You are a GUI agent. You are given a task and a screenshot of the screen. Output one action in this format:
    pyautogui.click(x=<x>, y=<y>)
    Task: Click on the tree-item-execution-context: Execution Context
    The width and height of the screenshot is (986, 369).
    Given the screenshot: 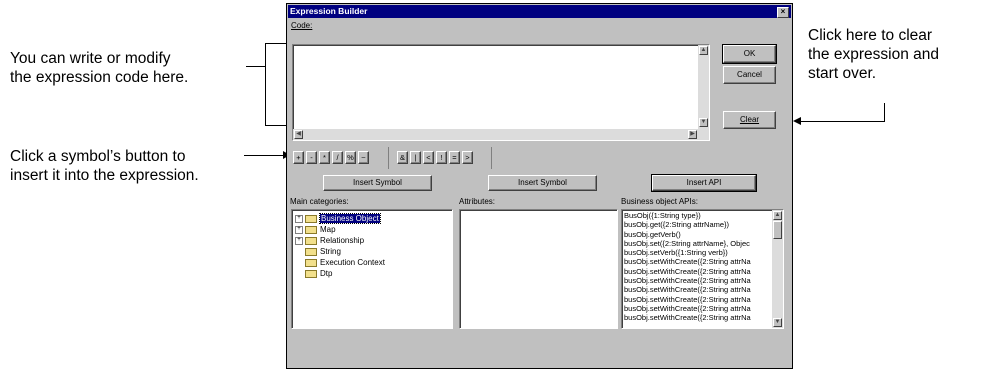 What is the action you would take?
    pyautogui.click(x=345, y=262)
    